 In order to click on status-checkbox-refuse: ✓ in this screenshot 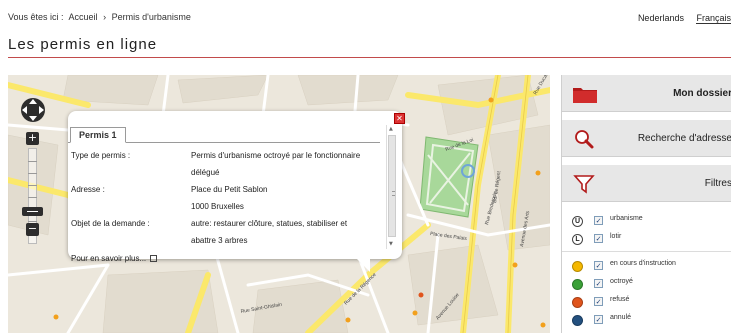, I will do `click(598, 301)`.